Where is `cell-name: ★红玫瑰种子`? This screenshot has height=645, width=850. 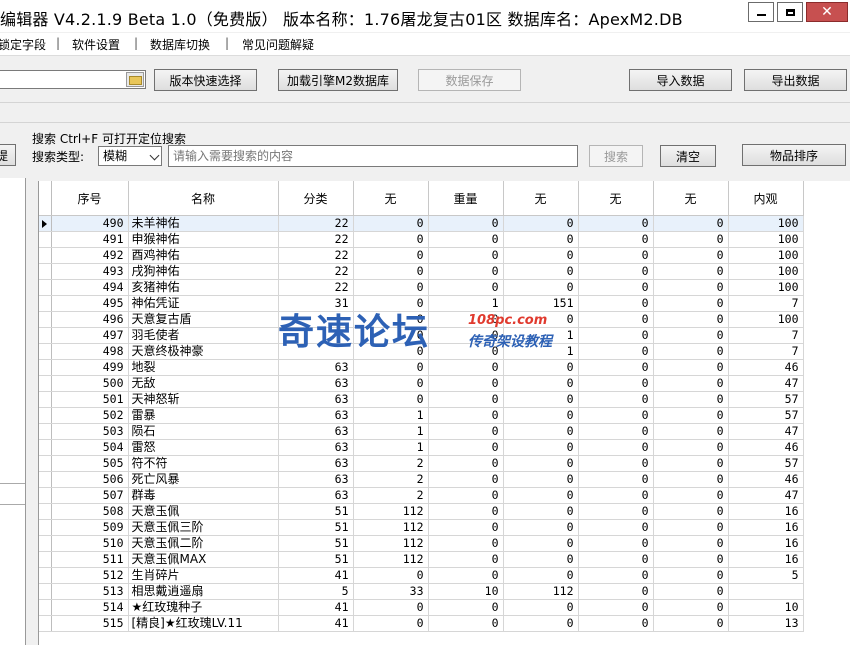 cell-name: ★红玫瑰种子 is located at coordinates (203, 607).